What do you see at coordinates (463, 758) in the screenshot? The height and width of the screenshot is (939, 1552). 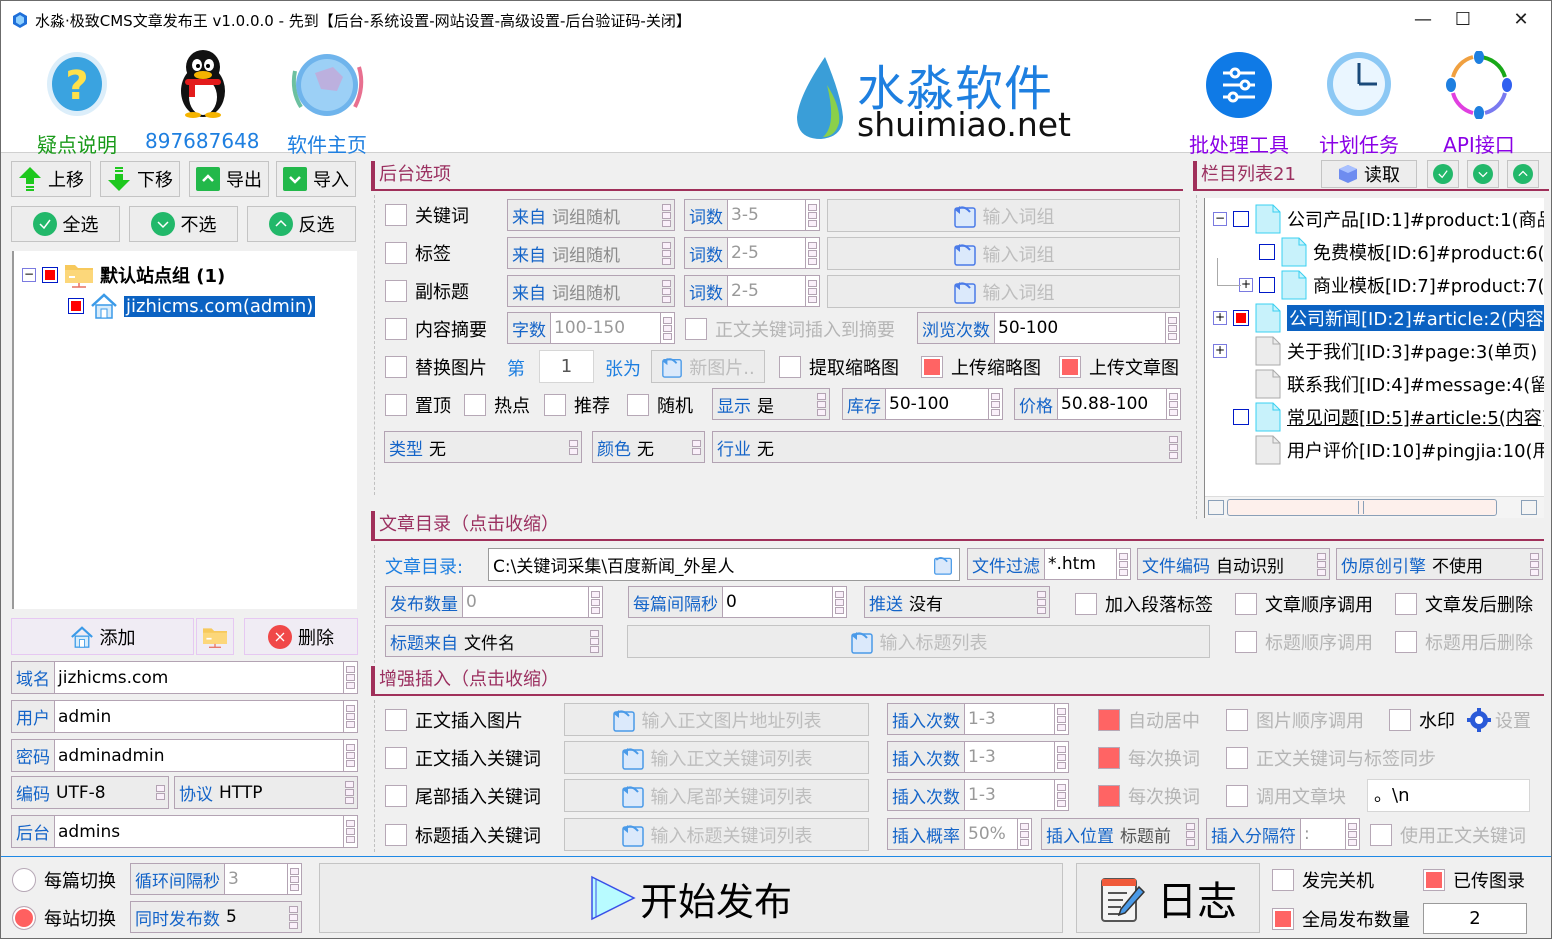 I see `body-keyword-checkbox: 正文插入关键词` at bounding box center [463, 758].